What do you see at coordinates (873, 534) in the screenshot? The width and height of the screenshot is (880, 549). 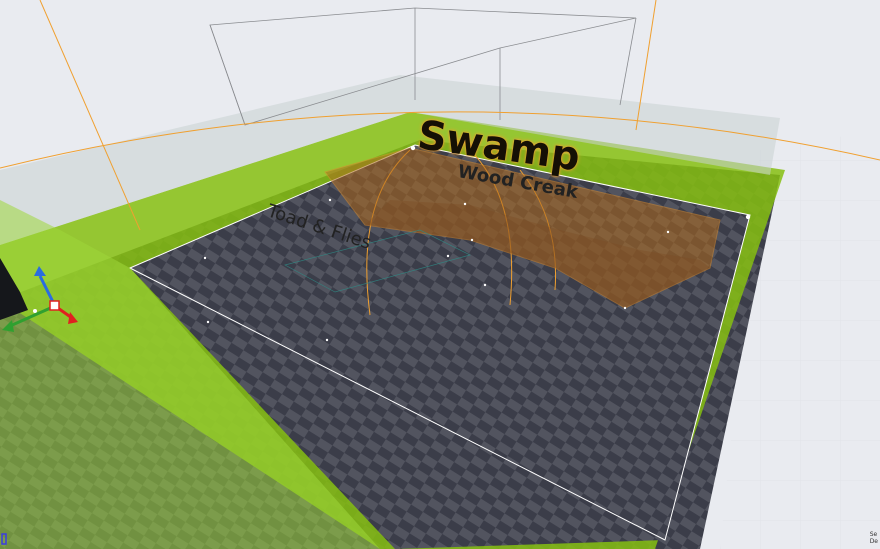 I see `viewport-stat-line: Se` at bounding box center [873, 534].